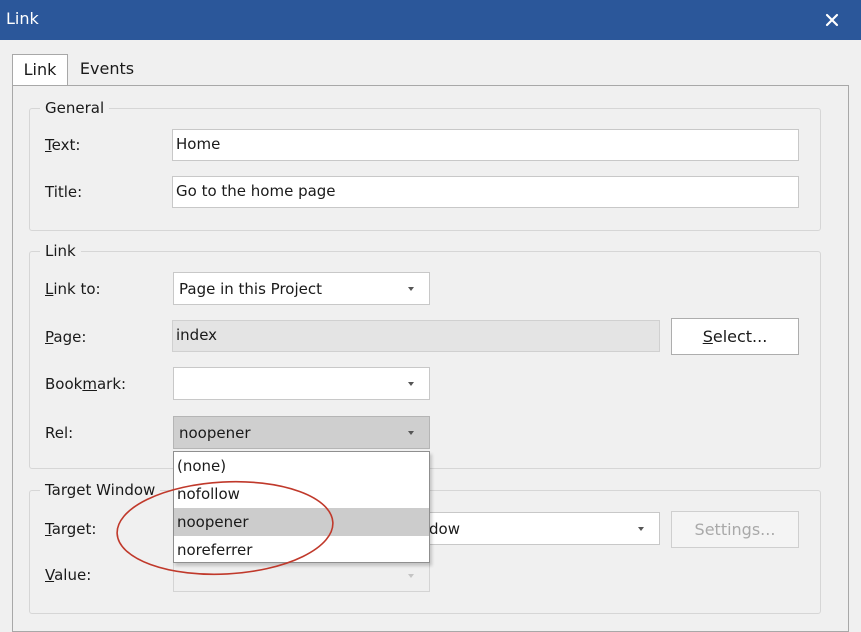  I want to click on title-bar: Link, so click(430, 20).